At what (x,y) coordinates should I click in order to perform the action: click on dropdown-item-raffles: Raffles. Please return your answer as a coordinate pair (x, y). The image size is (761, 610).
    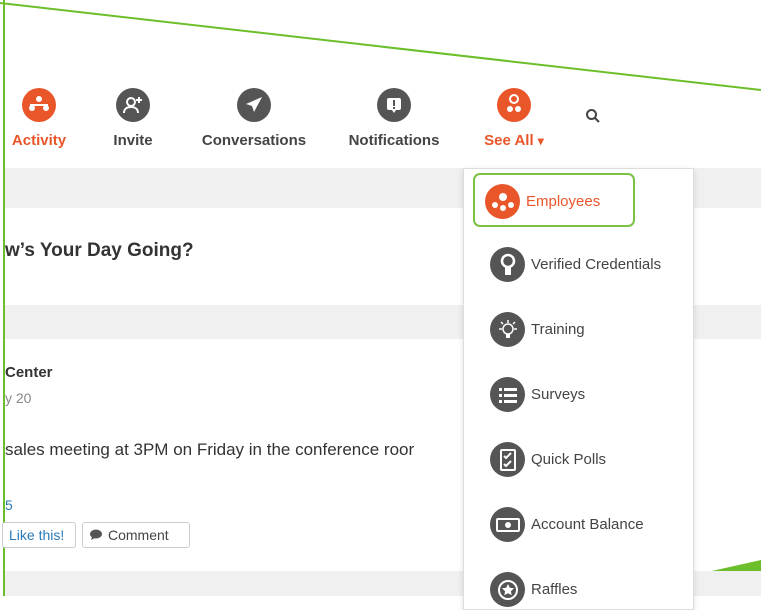
    Looking at the image, I should click on (533, 589).